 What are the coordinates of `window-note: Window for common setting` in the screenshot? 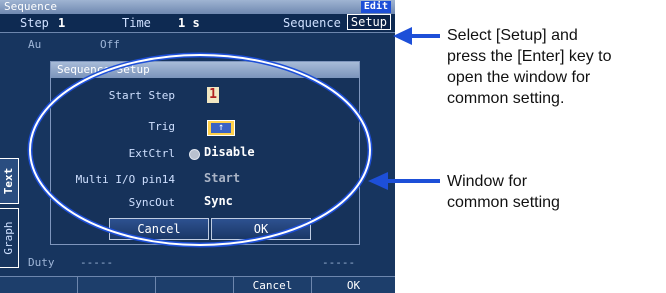 It's located at (503, 192).